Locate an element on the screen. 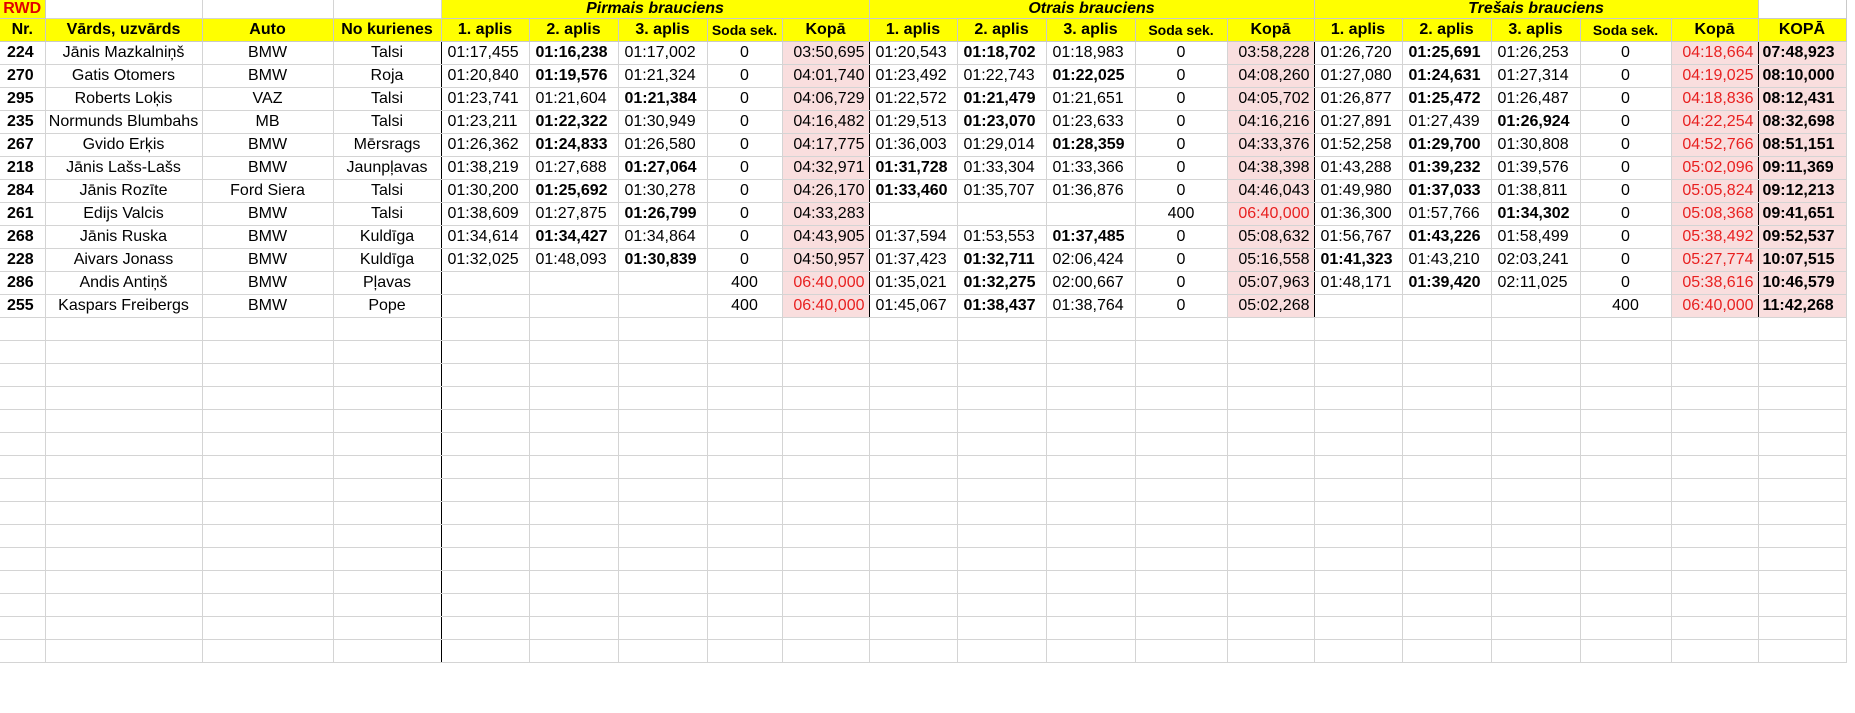 This screenshot has width=1855, height=713. cell-run3-lap3: 01:39,576 is located at coordinates (1536, 168).